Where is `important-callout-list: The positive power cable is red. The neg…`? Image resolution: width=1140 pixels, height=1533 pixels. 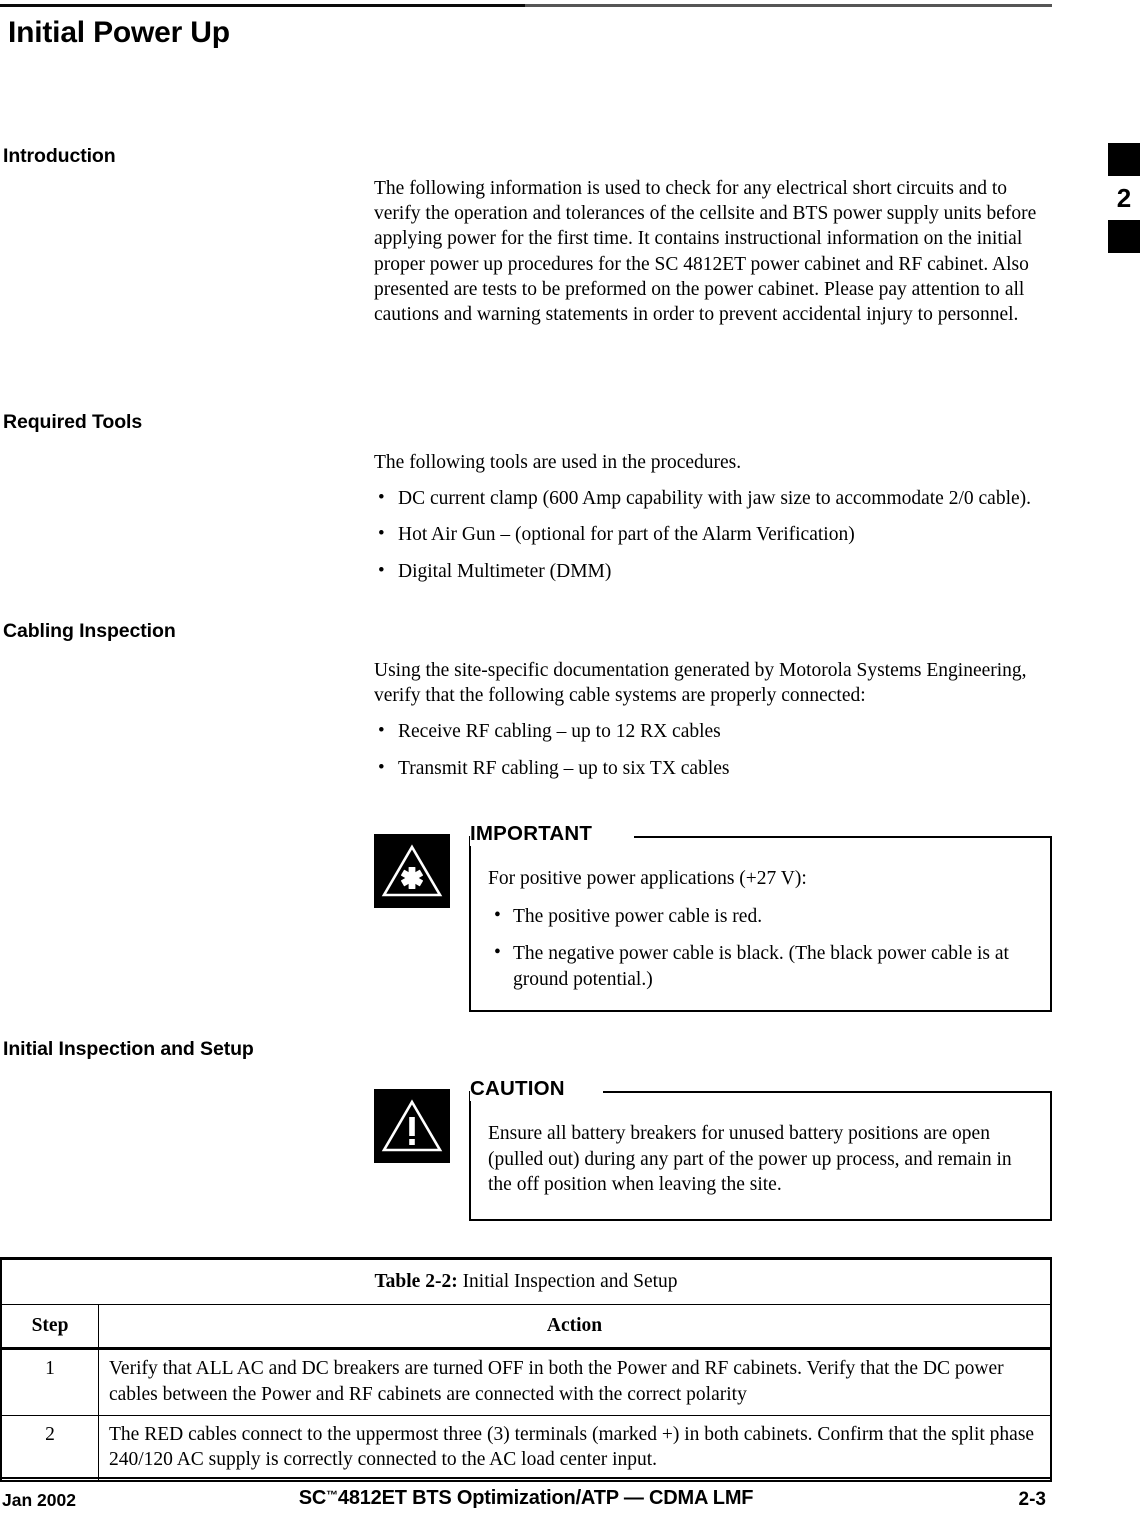 important-callout-list: The positive power cable is red. The neg… is located at coordinates (760, 948).